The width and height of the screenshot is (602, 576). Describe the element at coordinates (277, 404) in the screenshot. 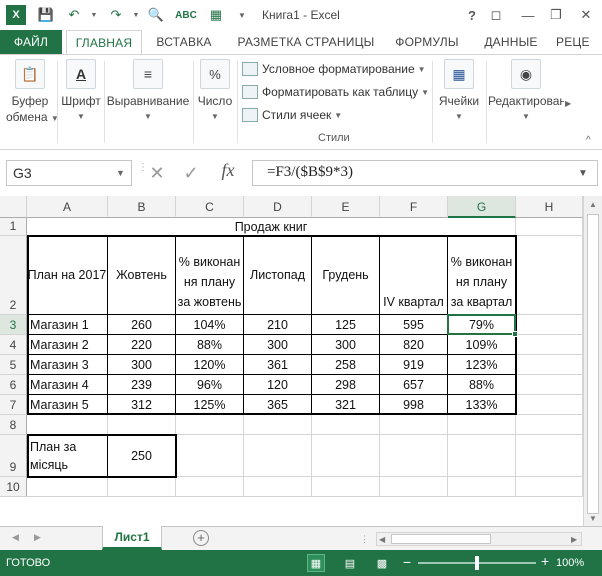

I see `data-cell: 365` at that location.